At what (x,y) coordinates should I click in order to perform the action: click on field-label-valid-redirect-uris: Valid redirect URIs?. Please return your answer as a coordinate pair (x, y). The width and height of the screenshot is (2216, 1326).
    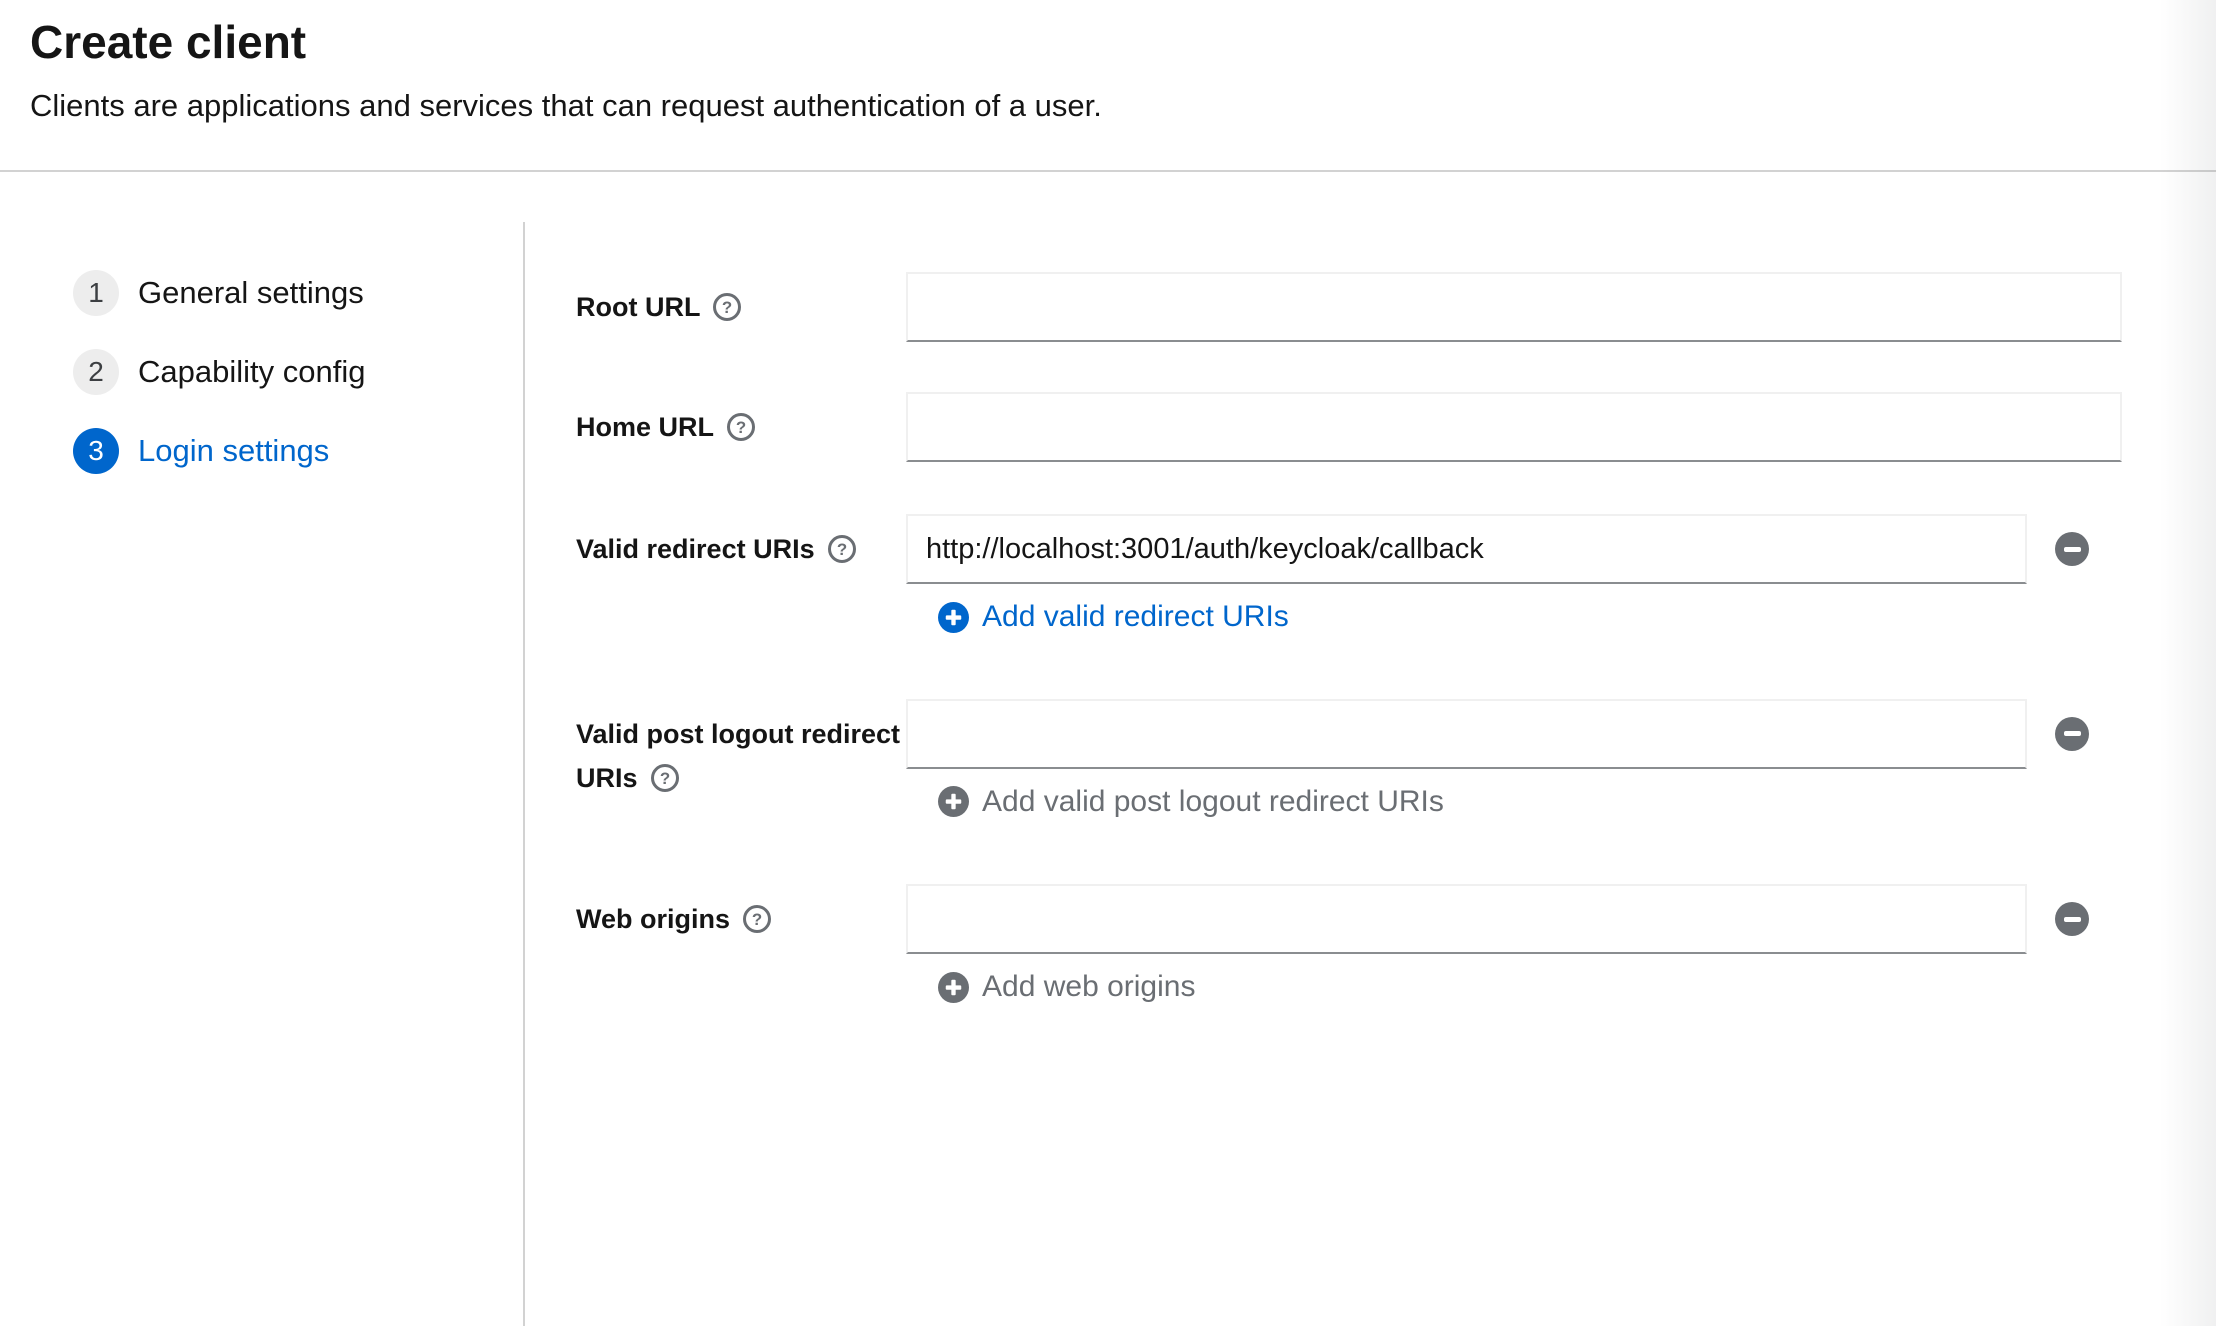
    Looking at the image, I should click on (741, 542).